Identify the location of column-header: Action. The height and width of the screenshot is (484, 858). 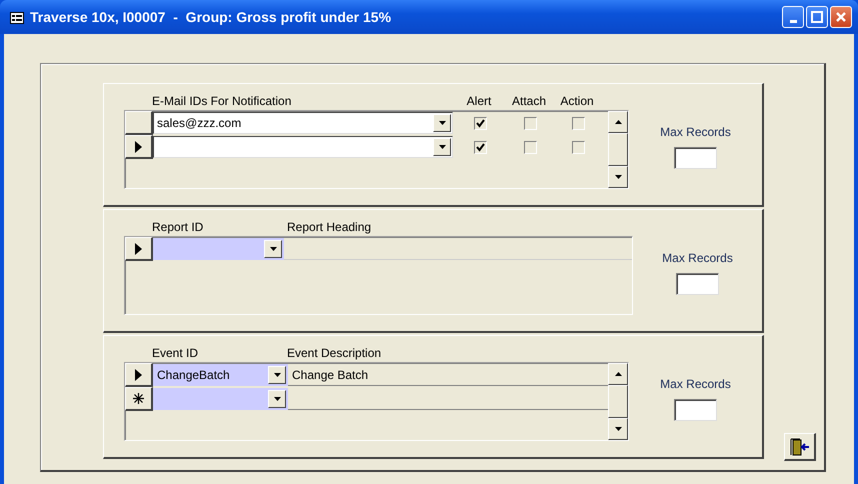
(577, 101).